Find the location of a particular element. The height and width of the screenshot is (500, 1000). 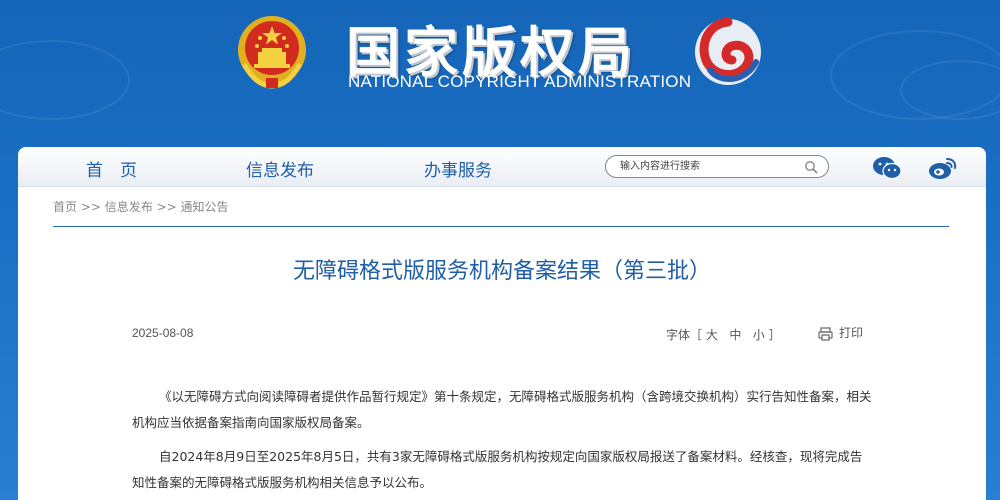

search-icon is located at coordinates (811, 167).